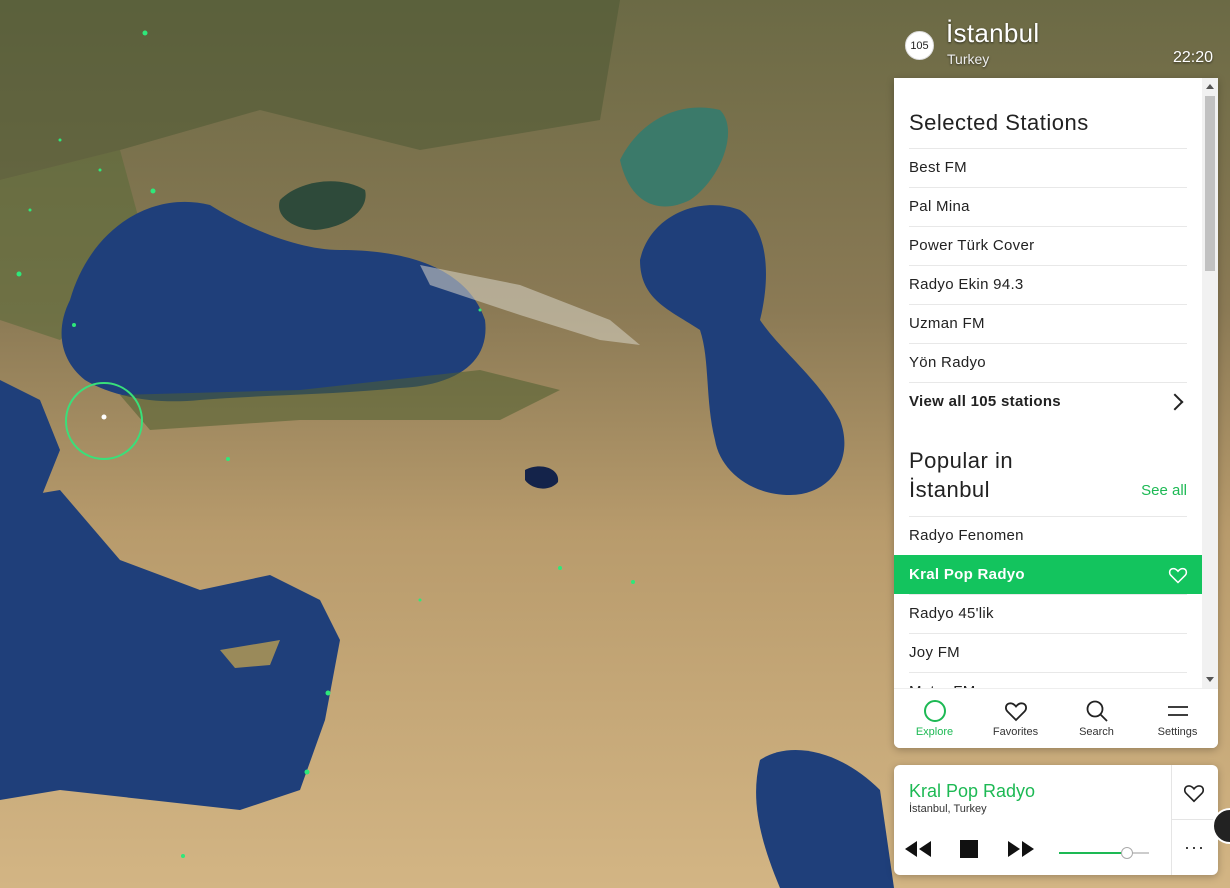  Describe the element at coordinates (934, 711) in the screenshot. I see `explore-icon` at that location.